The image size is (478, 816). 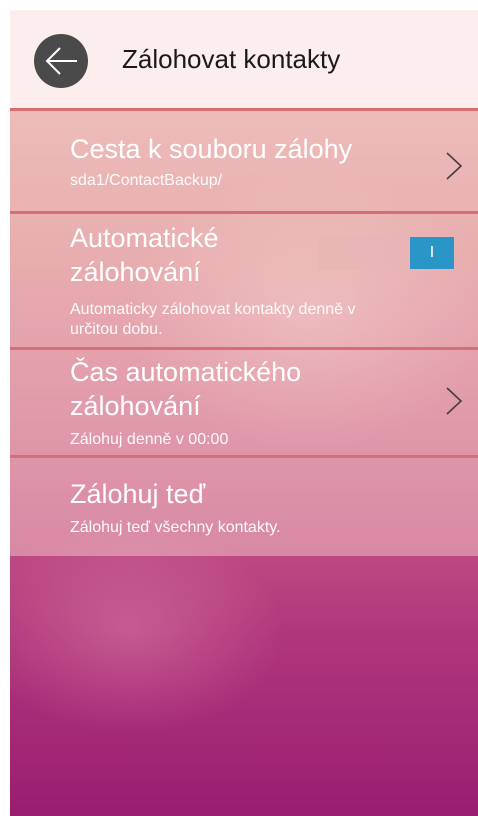 What do you see at coordinates (144, 238) in the screenshot?
I see `auto-backup-title-line1: Automatické` at bounding box center [144, 238].